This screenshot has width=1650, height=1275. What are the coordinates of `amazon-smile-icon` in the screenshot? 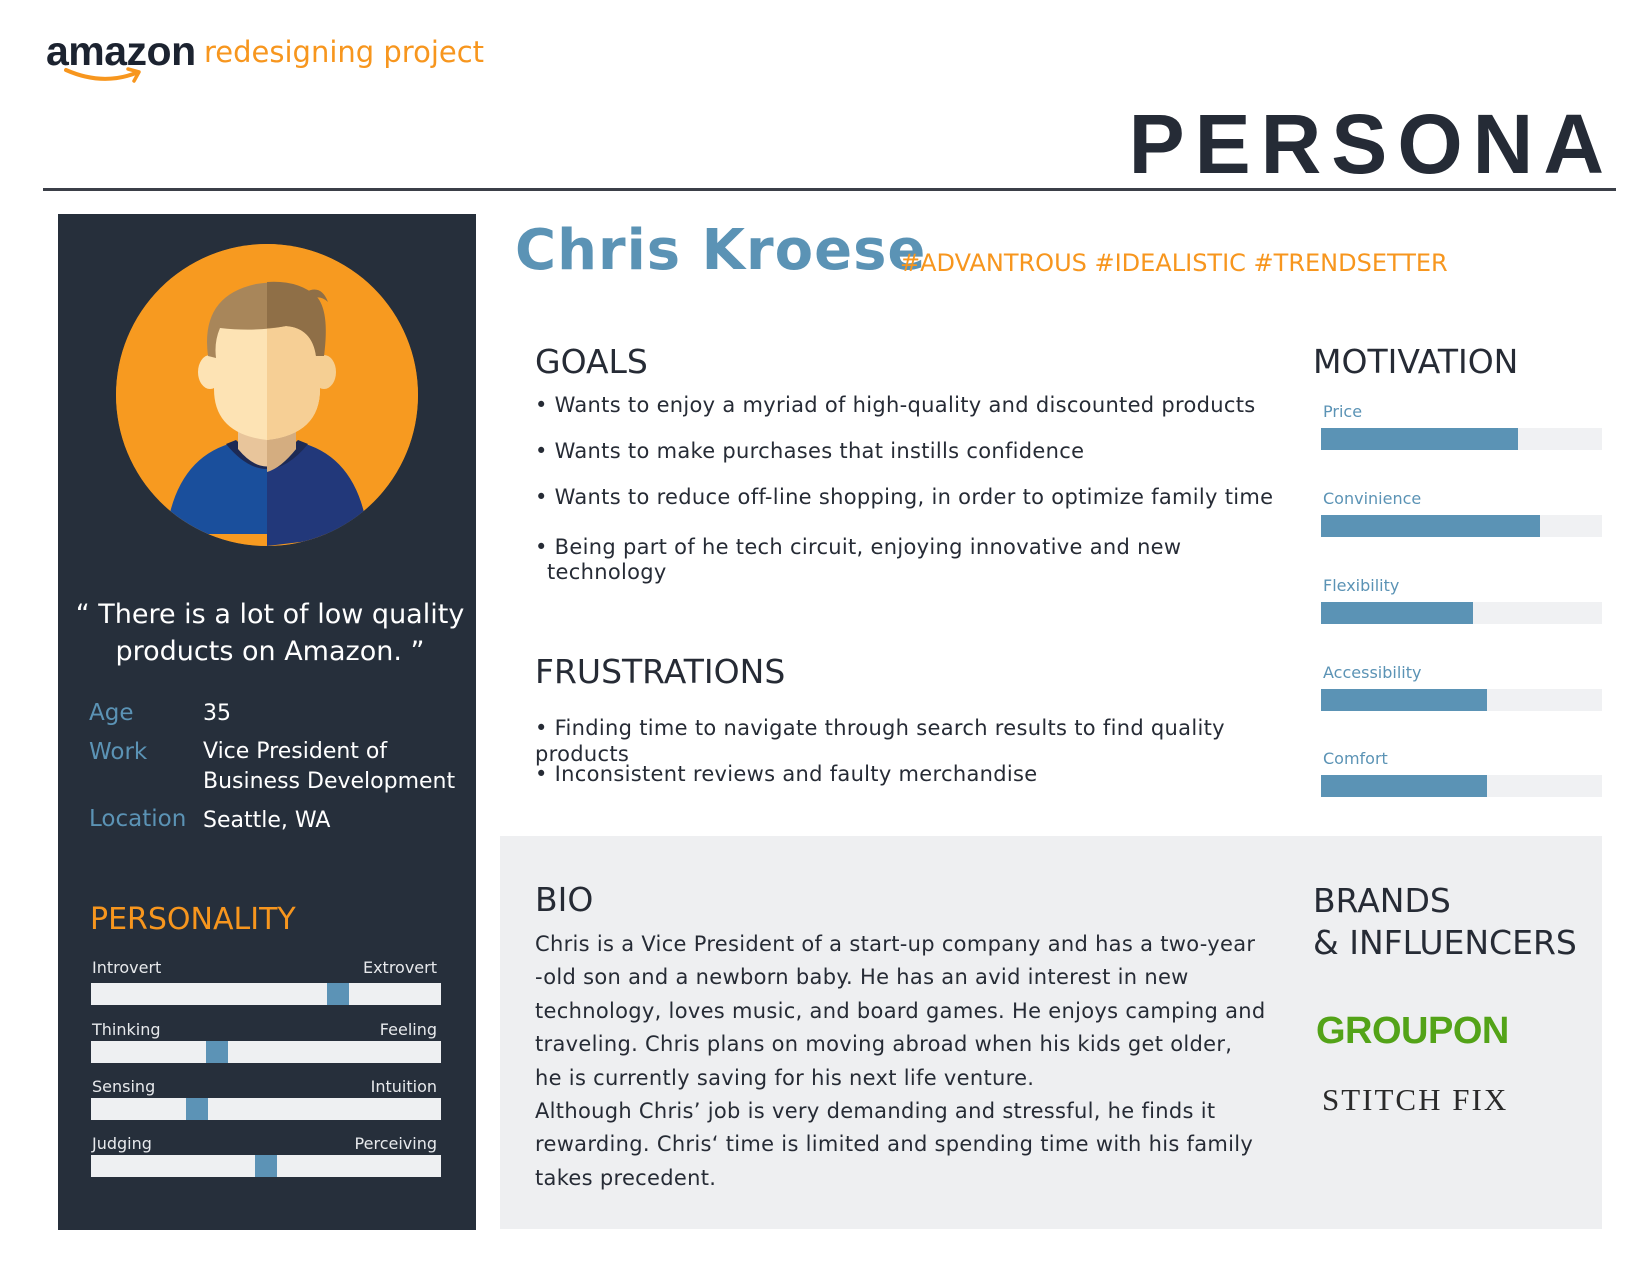 It's located at (102, 75).